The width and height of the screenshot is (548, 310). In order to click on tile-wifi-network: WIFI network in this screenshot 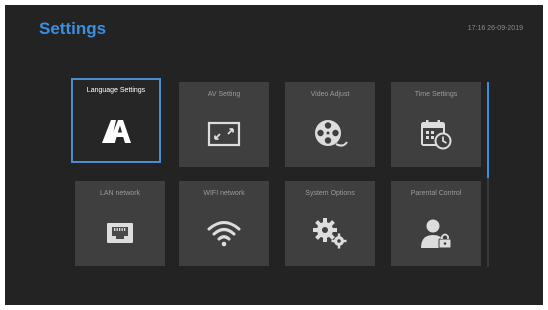, I will do `click(224, 223)`.